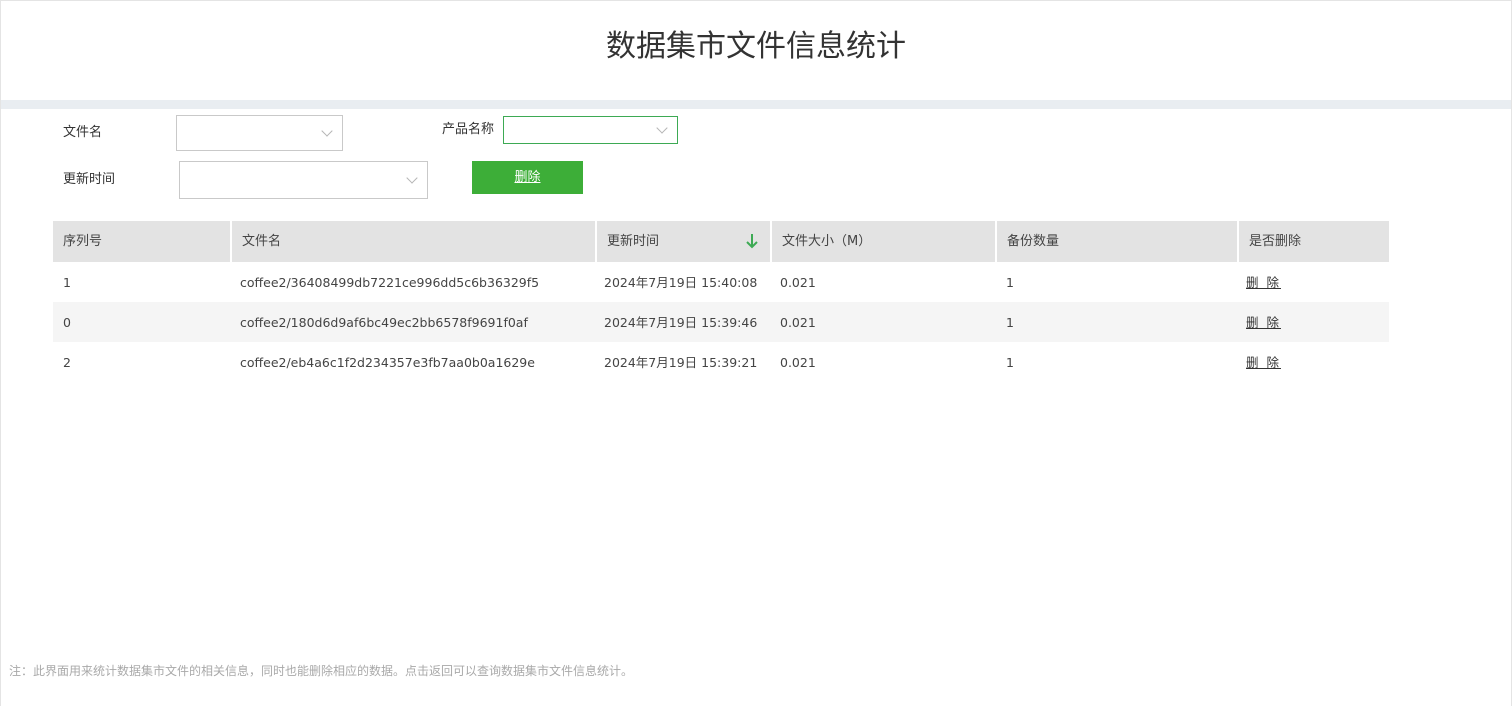 The image size is (1512, 706). What do you see at coordinates (883, 241) in the screenshot?
I see `column-header-file-size: 文件大小（M）` at bounding box center [883, 241].